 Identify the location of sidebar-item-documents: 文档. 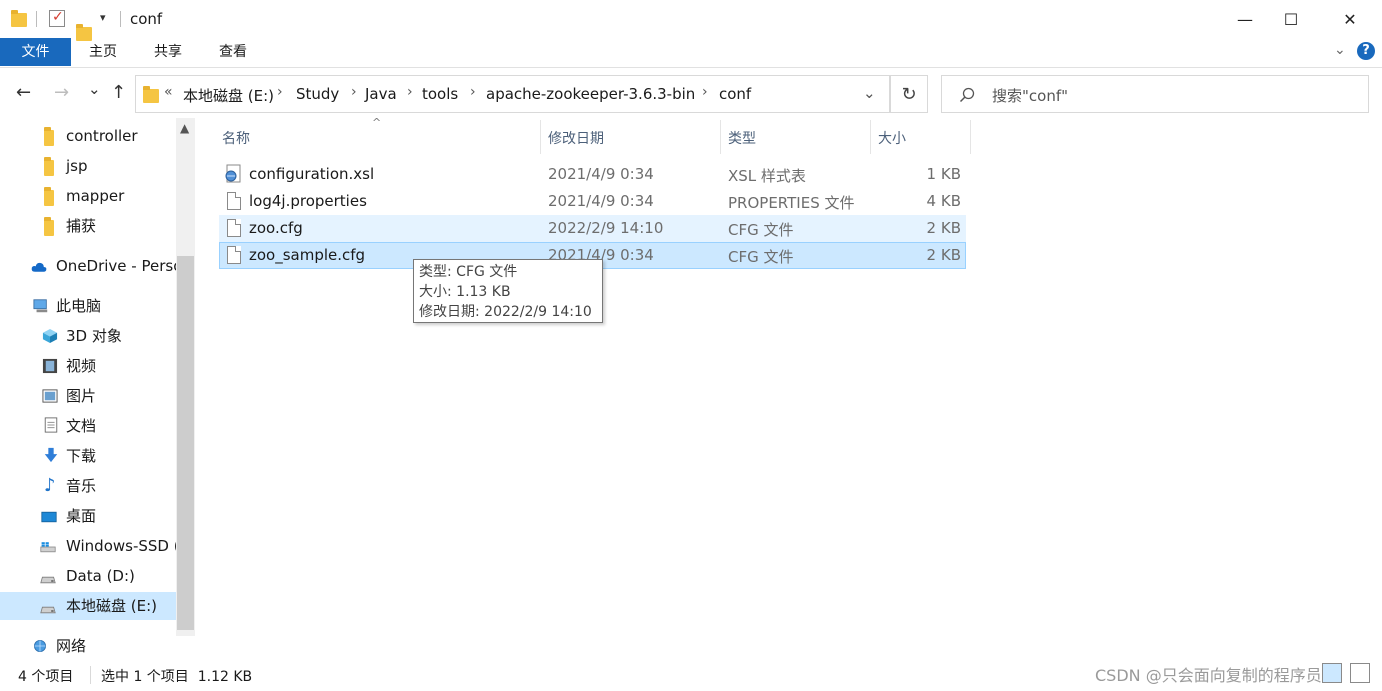
(88, 426).